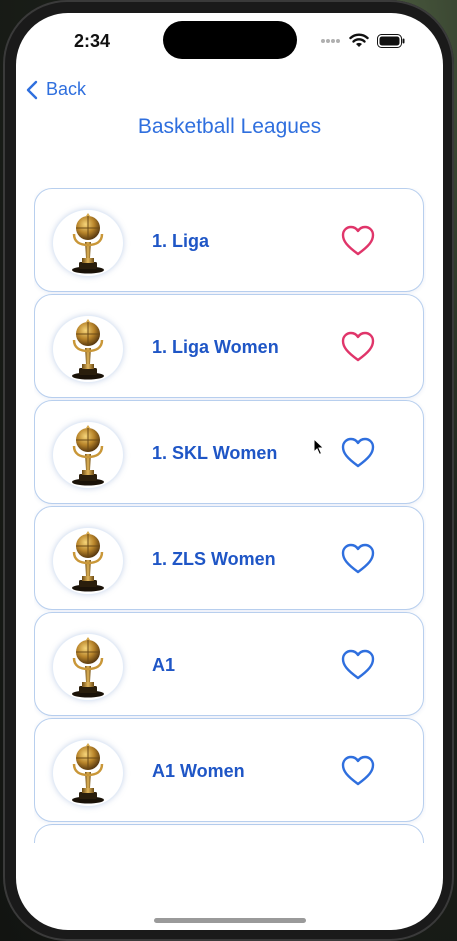 The image size is (457, 941). What do you see at coordinates (92, 41) in the screenshot?
I see `status-time: 2:34` at bounding box center [92, 41].